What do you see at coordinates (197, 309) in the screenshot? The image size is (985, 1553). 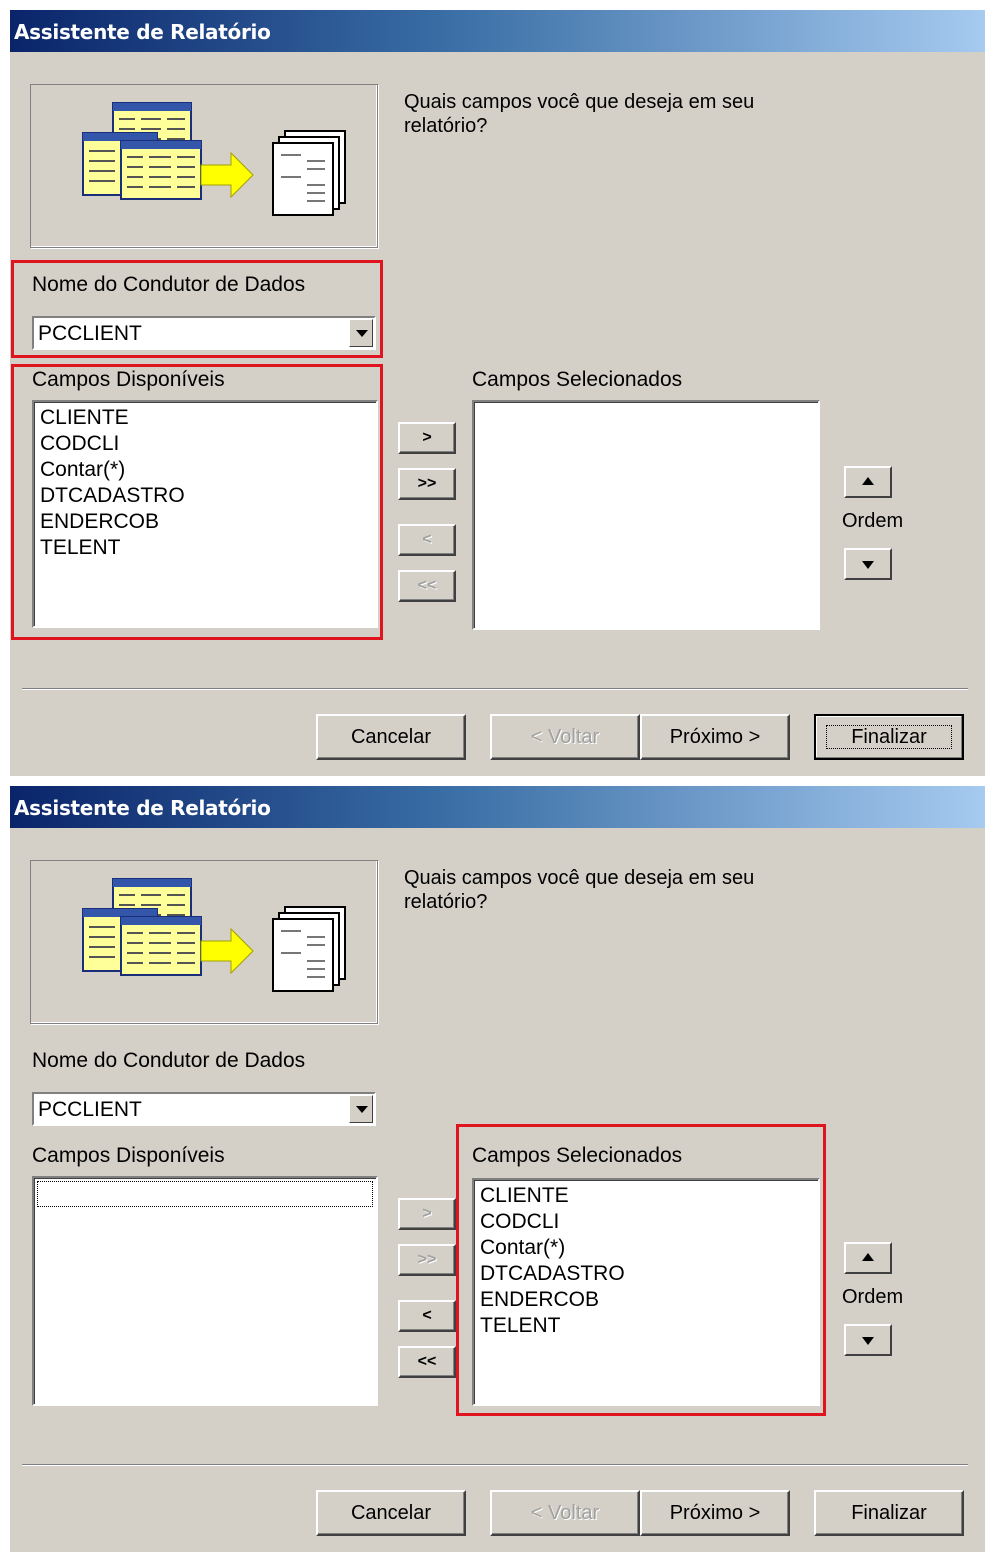 I see `highlight-datasource` at bounding box center [197, 309].